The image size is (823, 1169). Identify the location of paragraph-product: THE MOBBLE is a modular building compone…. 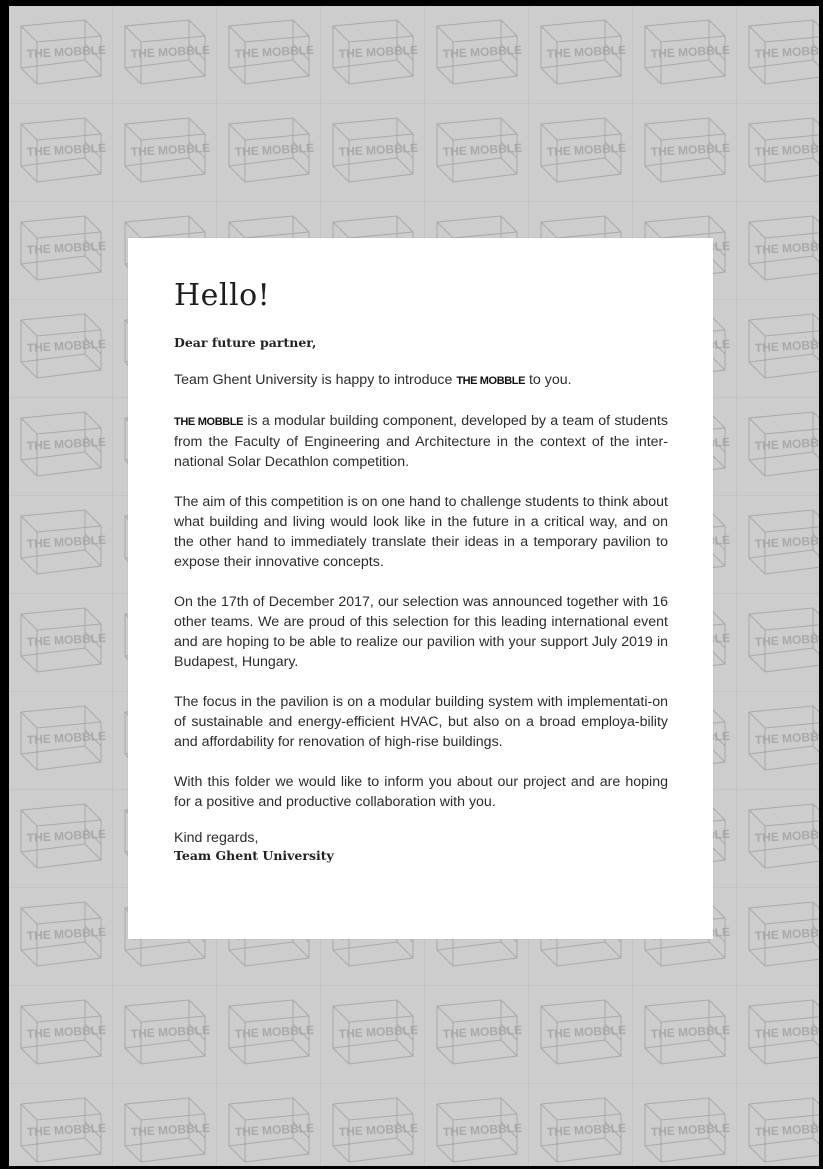
(421, 441).